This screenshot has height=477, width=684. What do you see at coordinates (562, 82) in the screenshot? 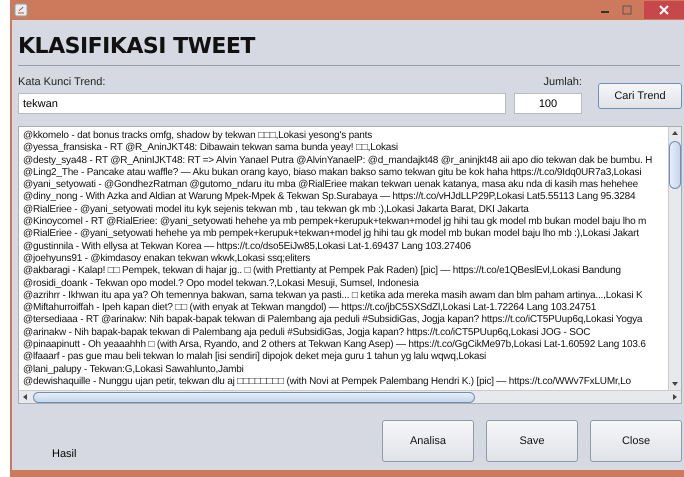
I see `count-label: Jumlah:` at bounding box center [562, 82].